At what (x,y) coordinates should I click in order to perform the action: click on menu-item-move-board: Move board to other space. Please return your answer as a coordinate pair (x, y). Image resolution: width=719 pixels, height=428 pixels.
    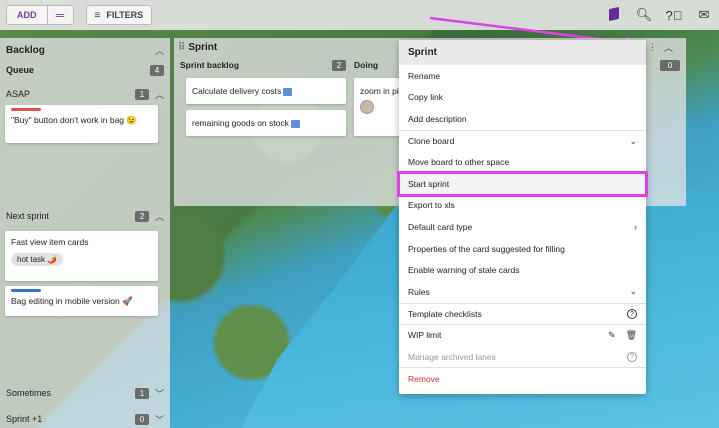
    Looking at the image, I should click on (522, 162).